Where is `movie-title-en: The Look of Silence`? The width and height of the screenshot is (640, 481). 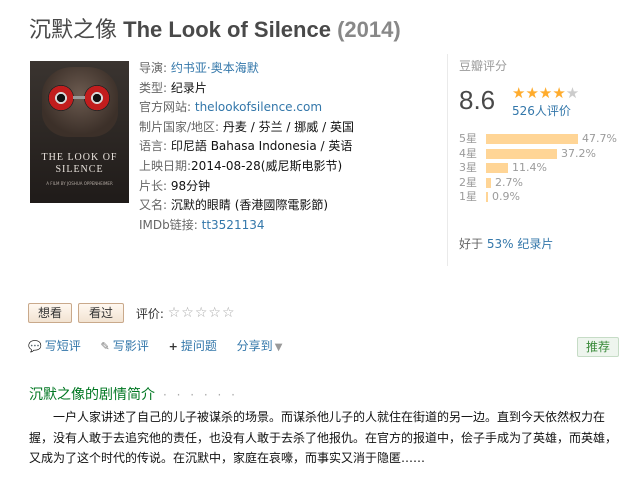 movie-title-en: The Look of Silence is located at coordinates (227, 29).